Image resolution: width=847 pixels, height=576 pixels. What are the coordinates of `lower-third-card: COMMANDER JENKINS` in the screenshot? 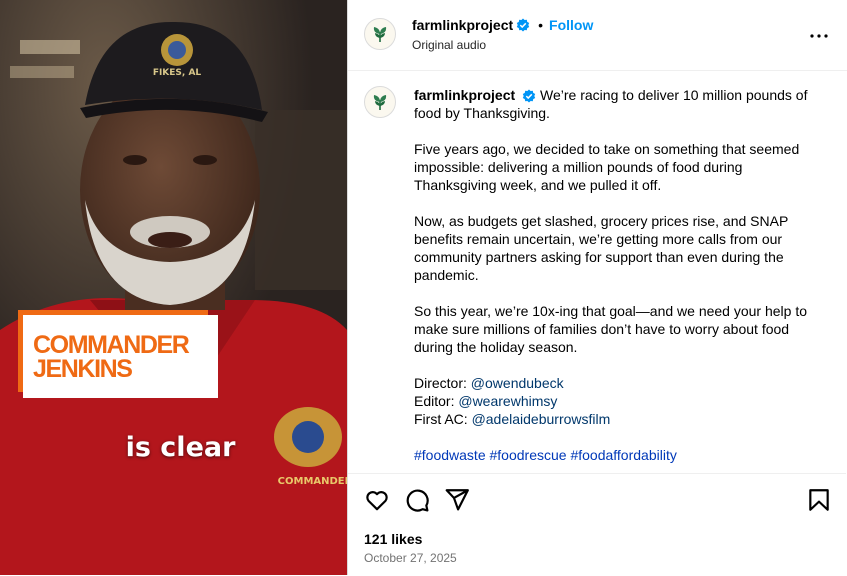 It's located at (120, 356).